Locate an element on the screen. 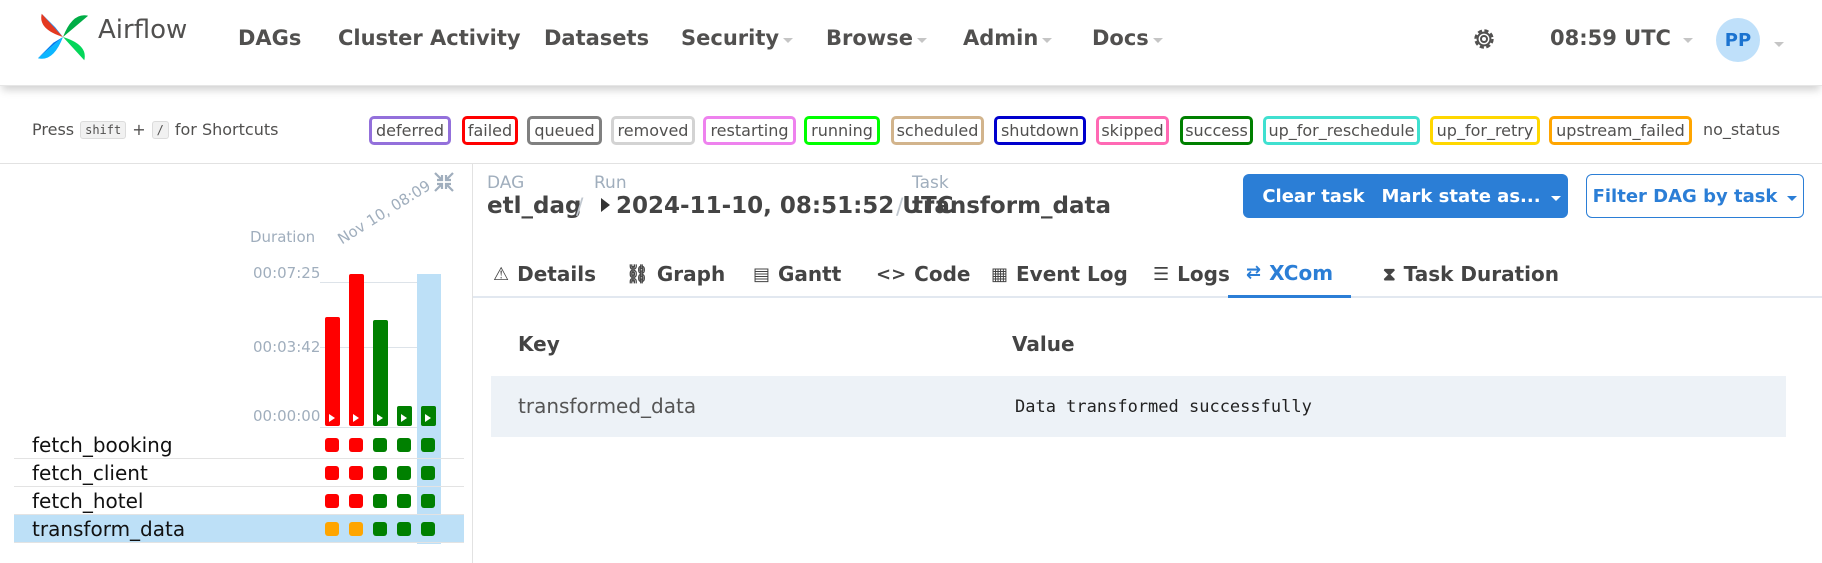  column-header-key: Key is located at coordinates (539, 344).